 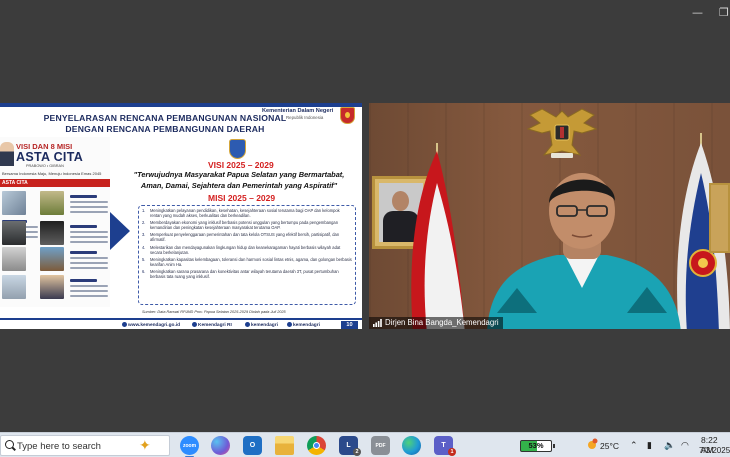 I want to click on slide-top-bar, so click(x=181, y=105).